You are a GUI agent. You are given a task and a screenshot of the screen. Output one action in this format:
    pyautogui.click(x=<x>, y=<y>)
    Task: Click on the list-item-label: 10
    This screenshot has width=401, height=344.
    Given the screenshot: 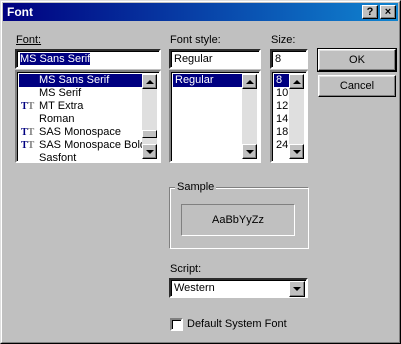 What is the action you would take?
    pyautogui.click(x=282, y=93)
    